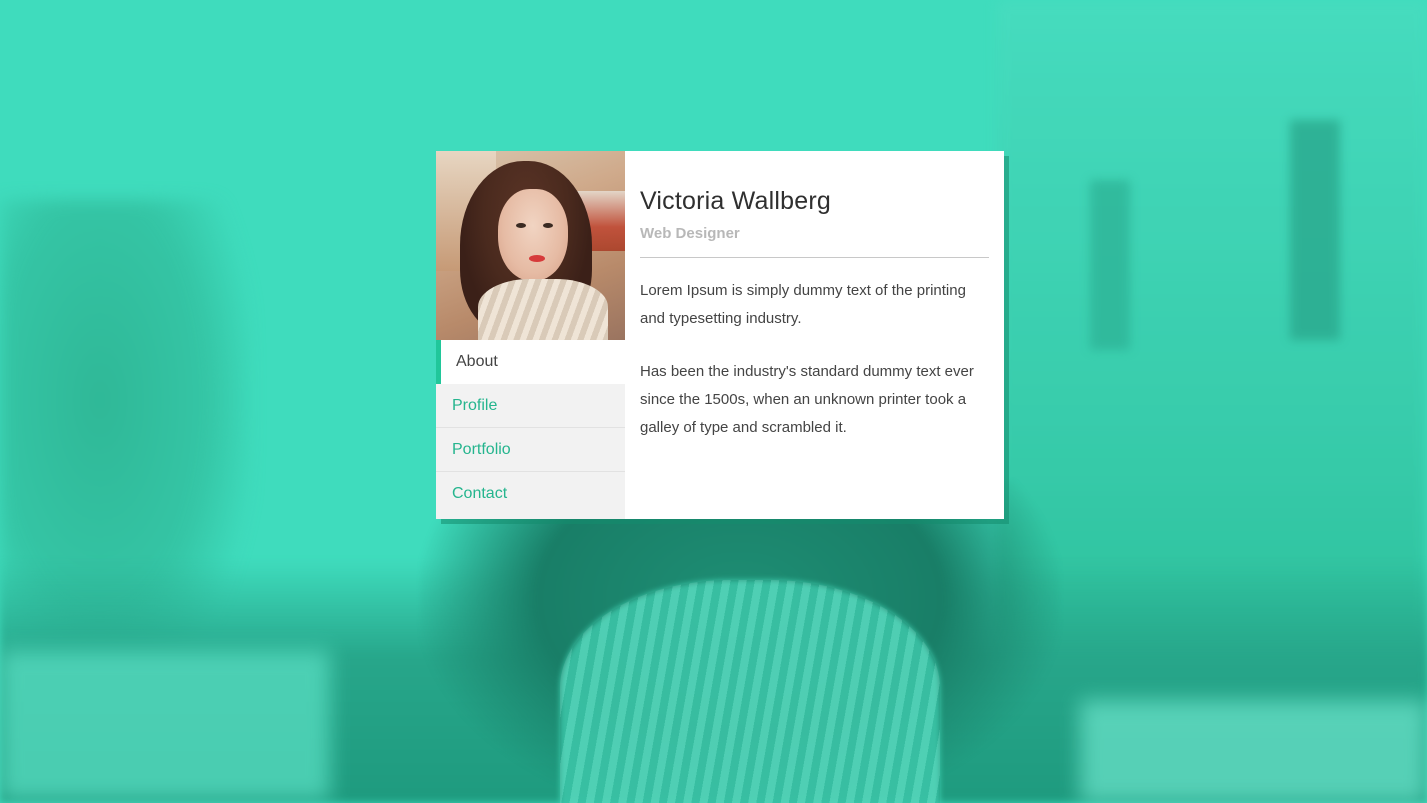 This screenshot has width=1427, height=803. Describe the element at coordinates (530, 494) in the screenshot. I see `nav-item-contact: Contact` at that location.